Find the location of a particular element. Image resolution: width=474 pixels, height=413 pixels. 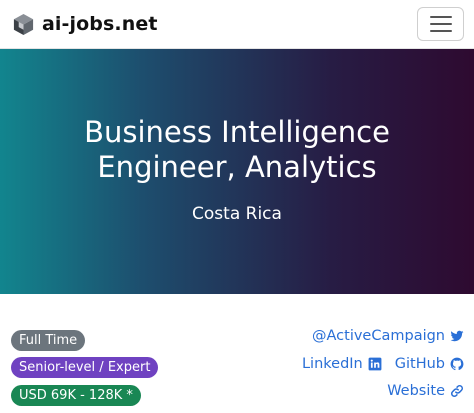

cube-logo-icon is located at coordinates (23, 24).